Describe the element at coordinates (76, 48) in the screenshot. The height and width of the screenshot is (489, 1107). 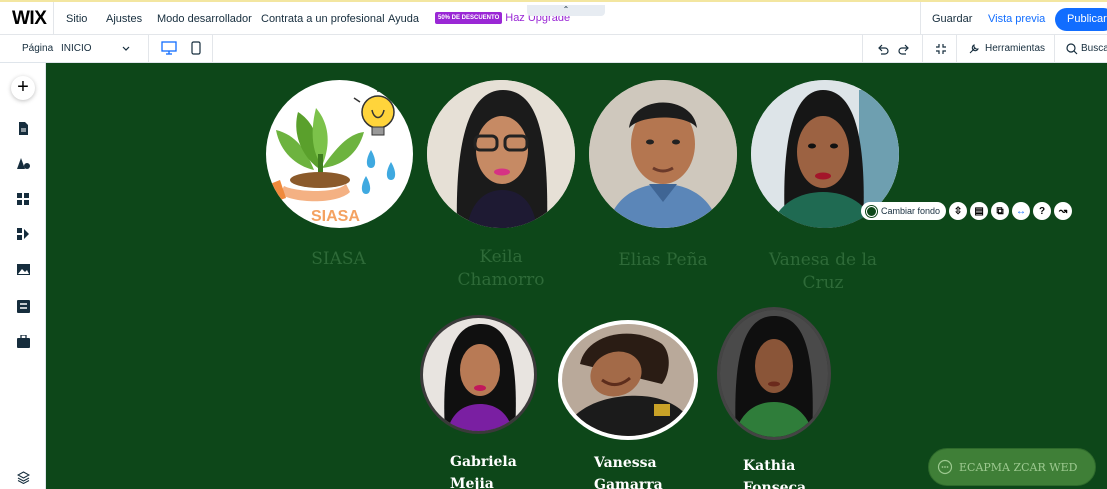
I see `page-selector: INICIO` at that location.